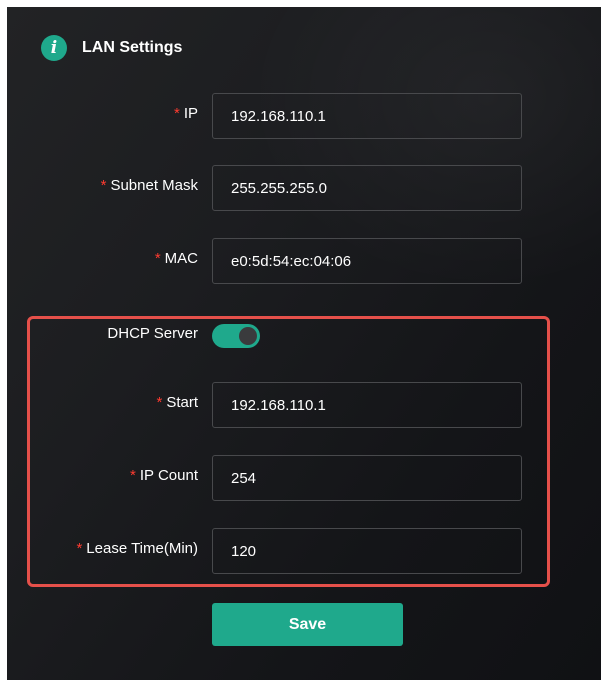  I want to click on mac-row: * MAC, so click(304, 261).